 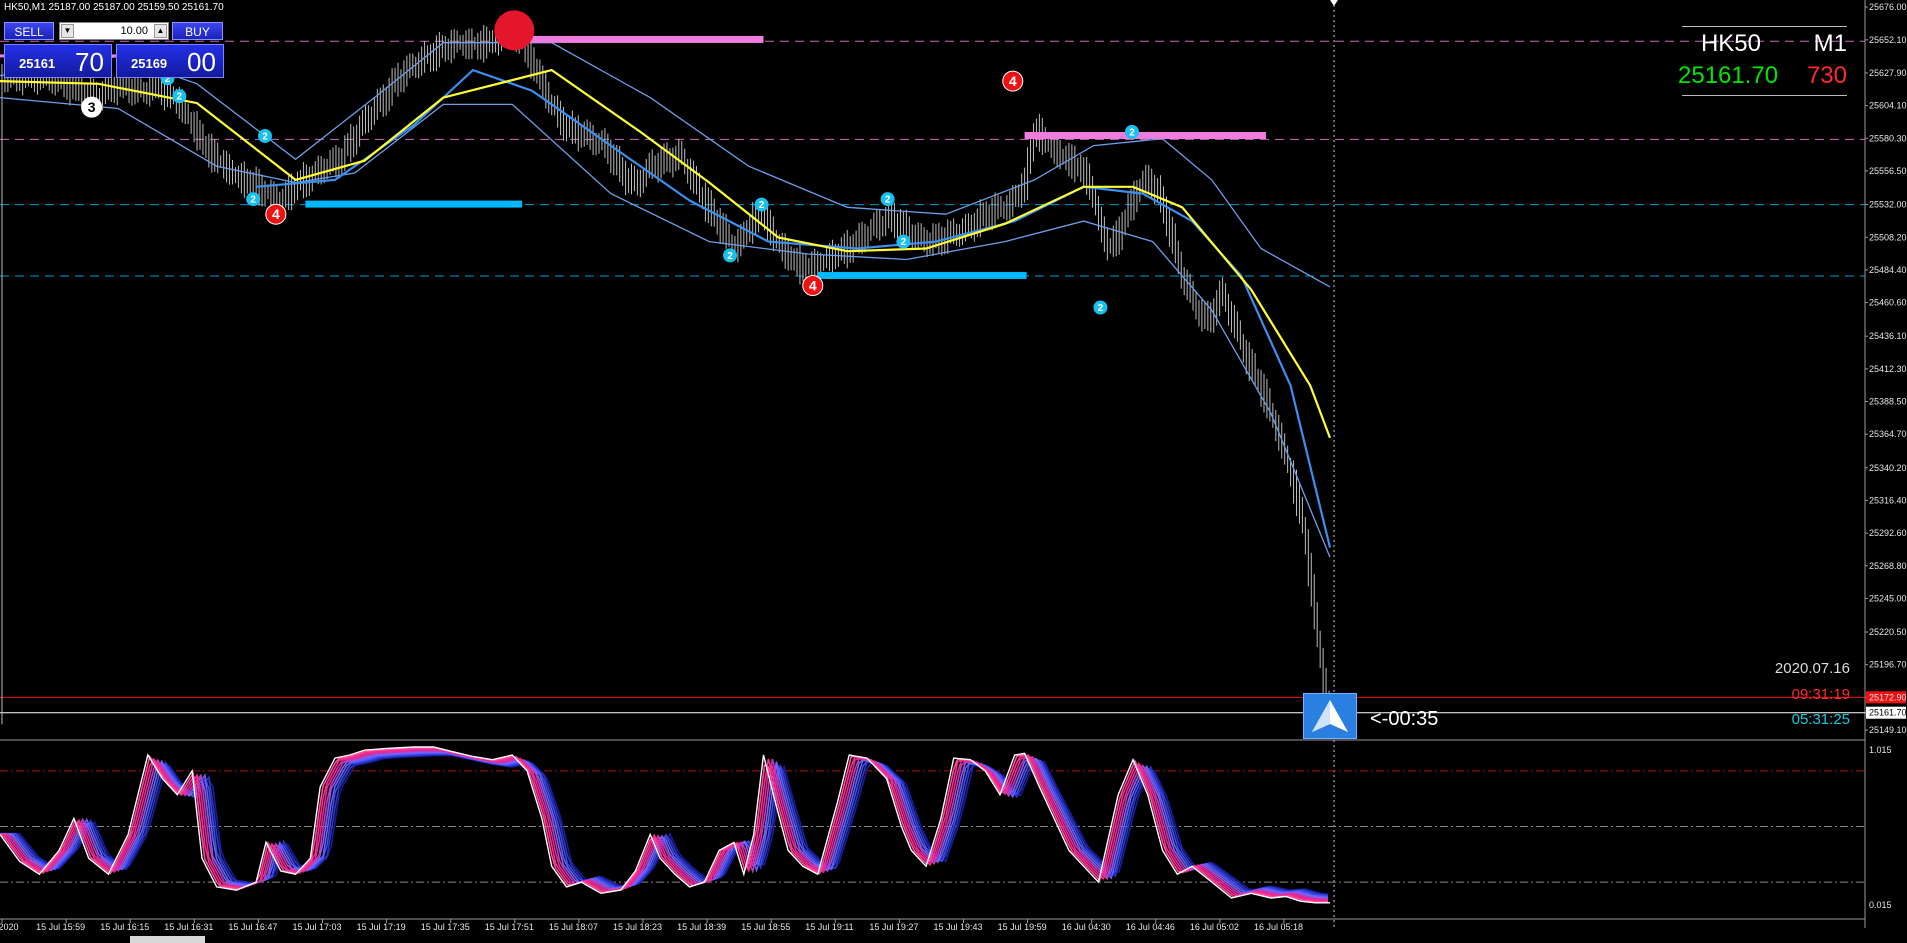 I want to click on chevron-down-icon: ▼, so click(x=67, y=31).